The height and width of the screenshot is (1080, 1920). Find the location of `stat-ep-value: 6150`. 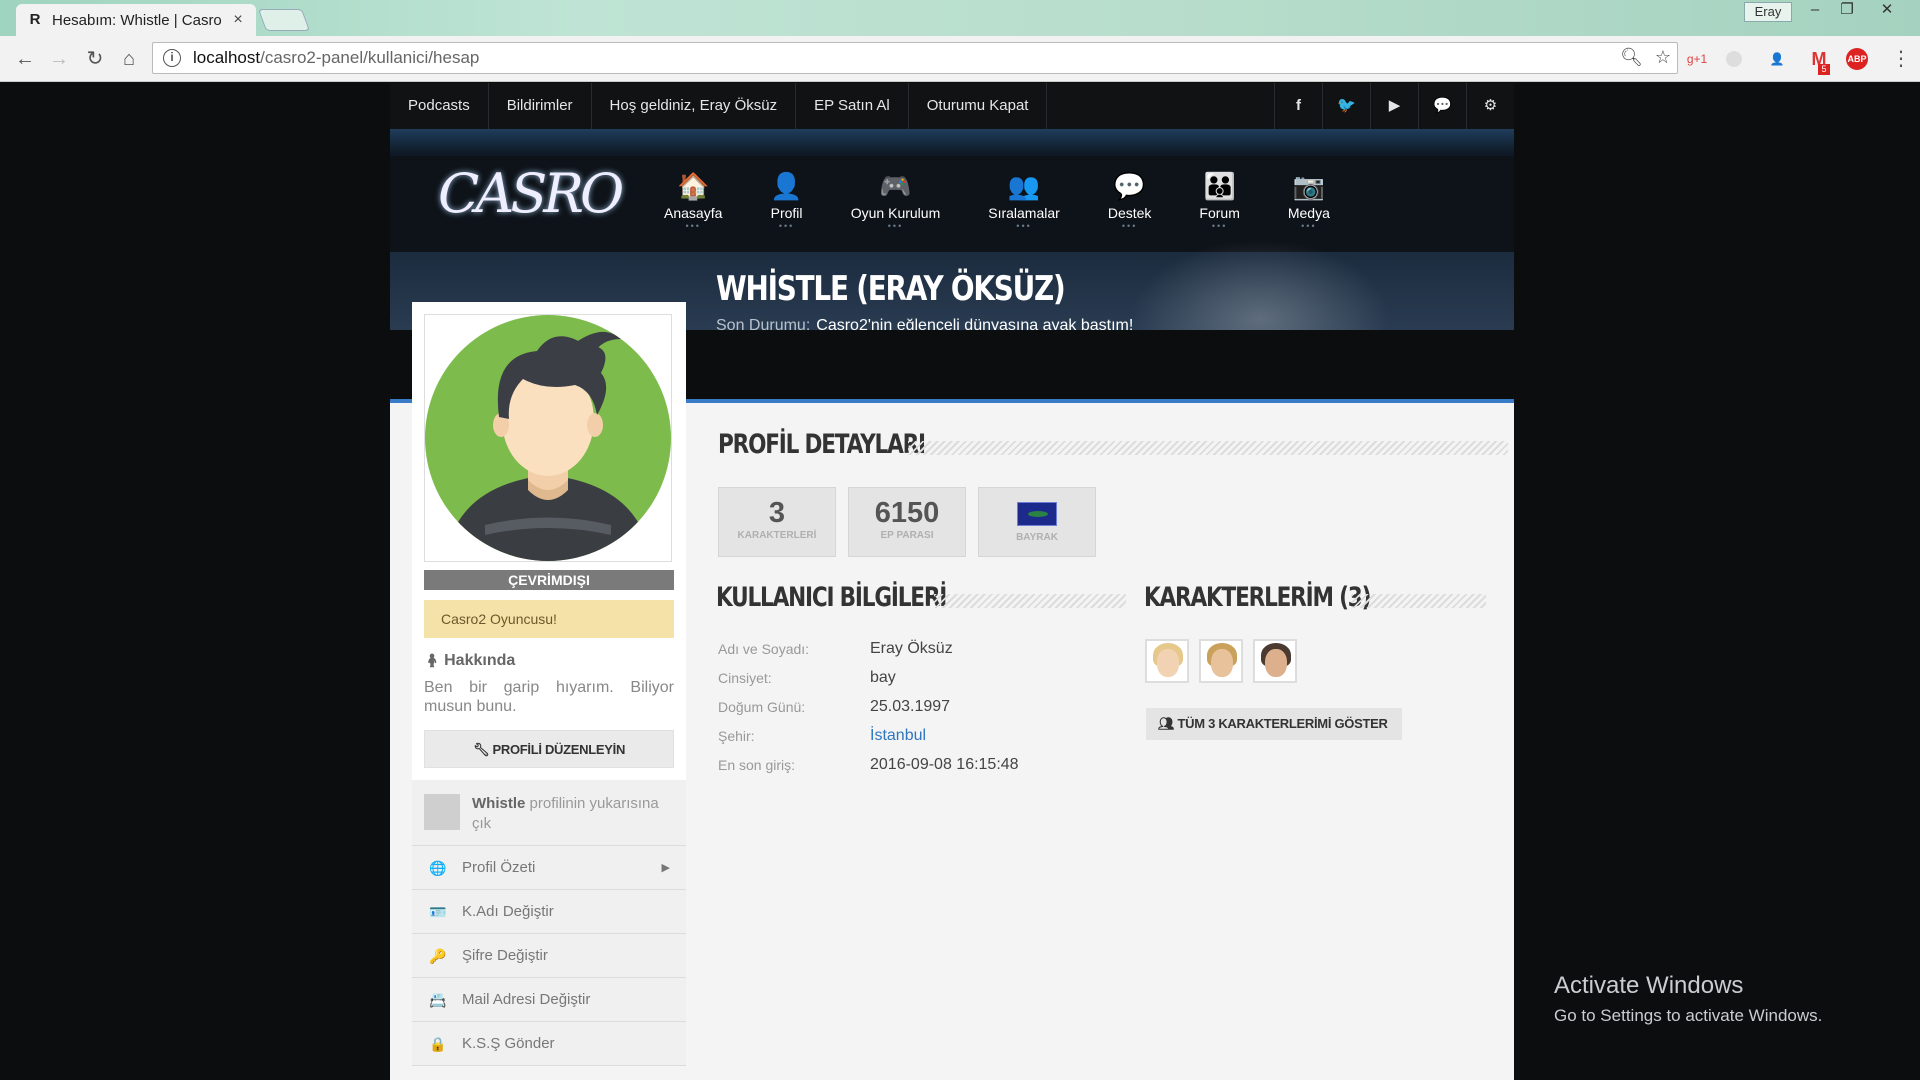

stat-ep-value: 6150 is located at coordinates (907, 513).